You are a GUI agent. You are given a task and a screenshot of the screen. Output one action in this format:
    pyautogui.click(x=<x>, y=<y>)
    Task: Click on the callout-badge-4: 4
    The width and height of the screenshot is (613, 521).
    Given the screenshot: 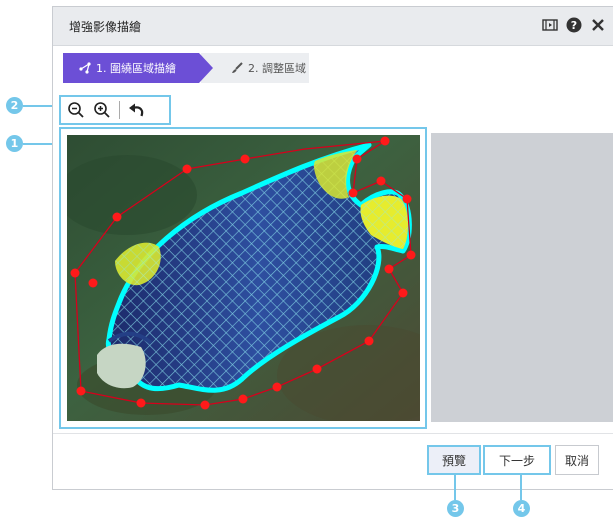 What is the action you would take?
    pyautogui.click(x=521, y=508)
    